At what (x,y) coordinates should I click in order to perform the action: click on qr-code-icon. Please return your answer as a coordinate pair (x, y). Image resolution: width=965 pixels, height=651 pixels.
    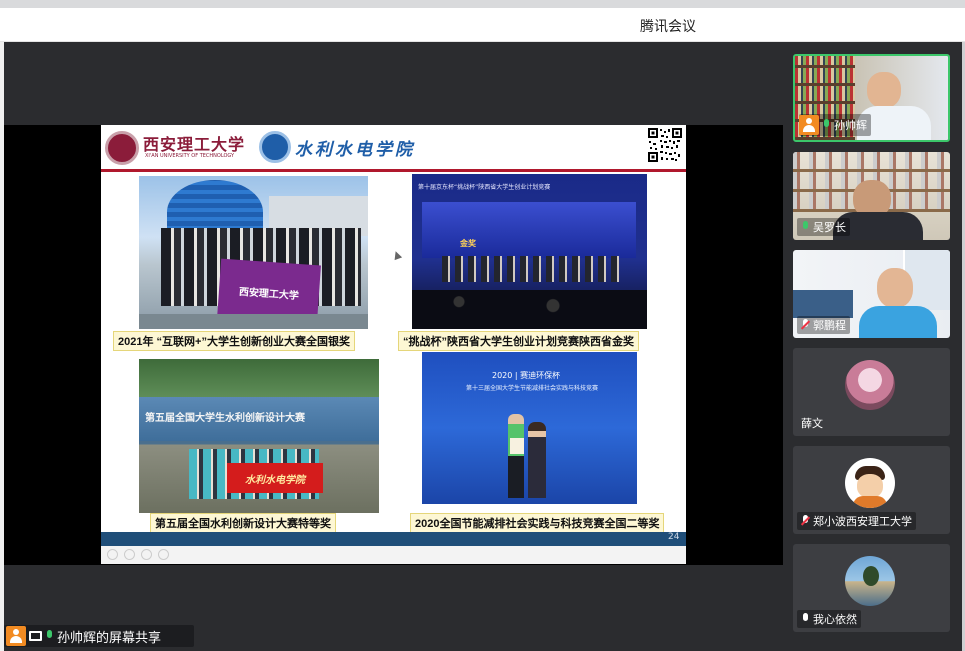
    Looking at the image, I should click on (665, 145).